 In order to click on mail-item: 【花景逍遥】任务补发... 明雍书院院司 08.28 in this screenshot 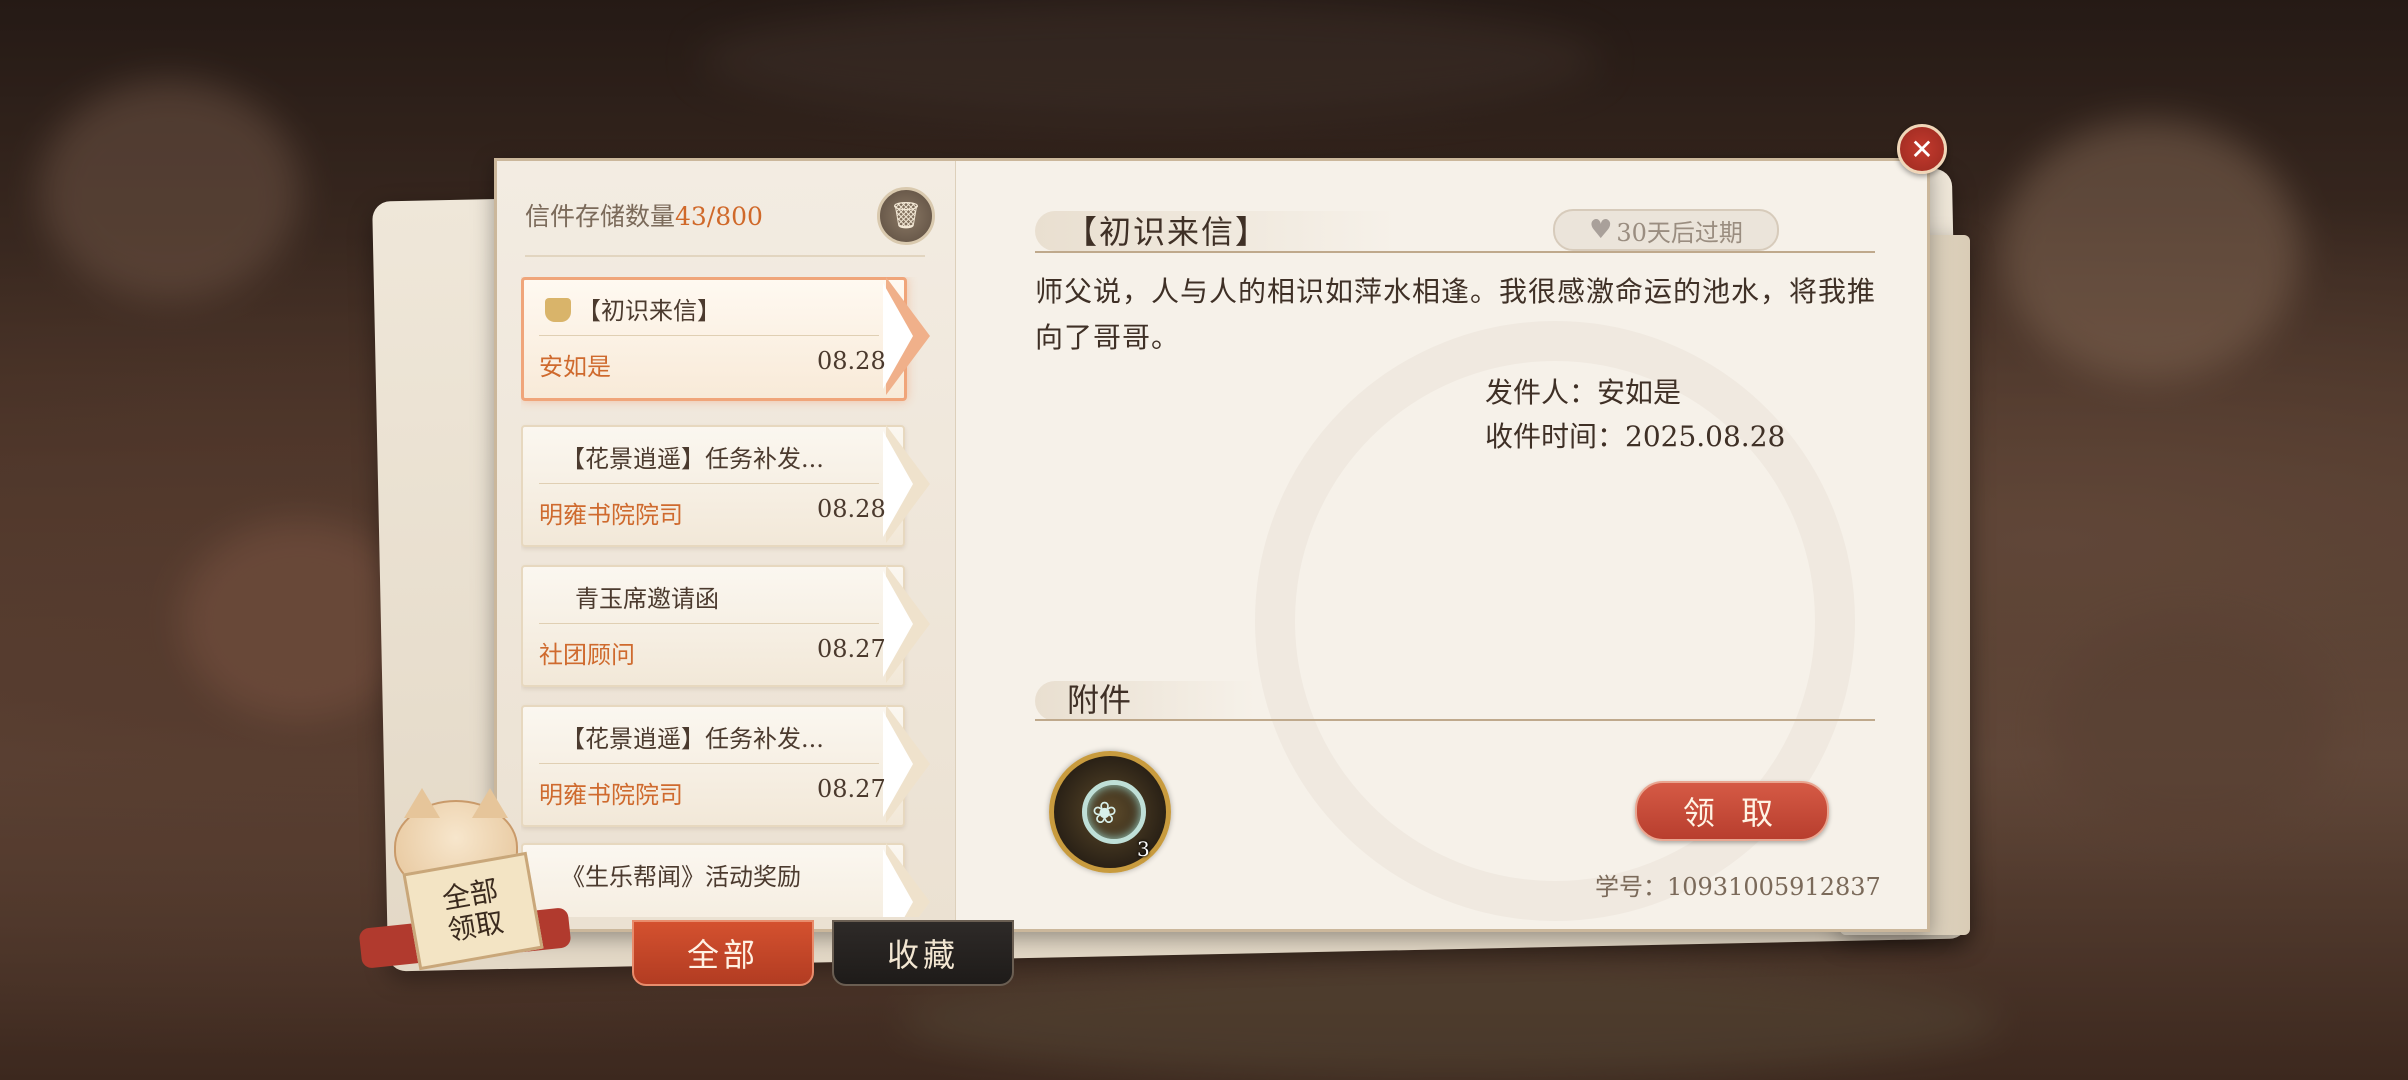, I will do `click(730, 486)`.